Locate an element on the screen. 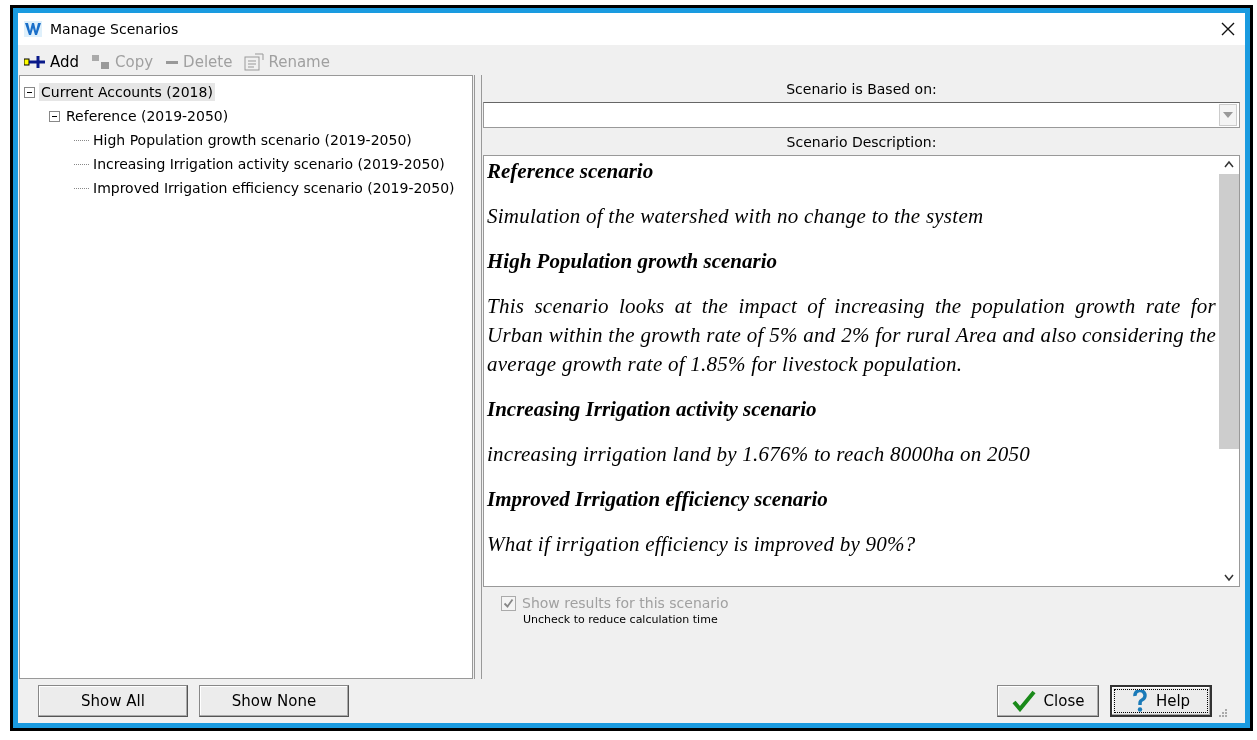 The width and height of the screenshot is (1257, 740). close-button: Close is located at coordinates (1048, 701).